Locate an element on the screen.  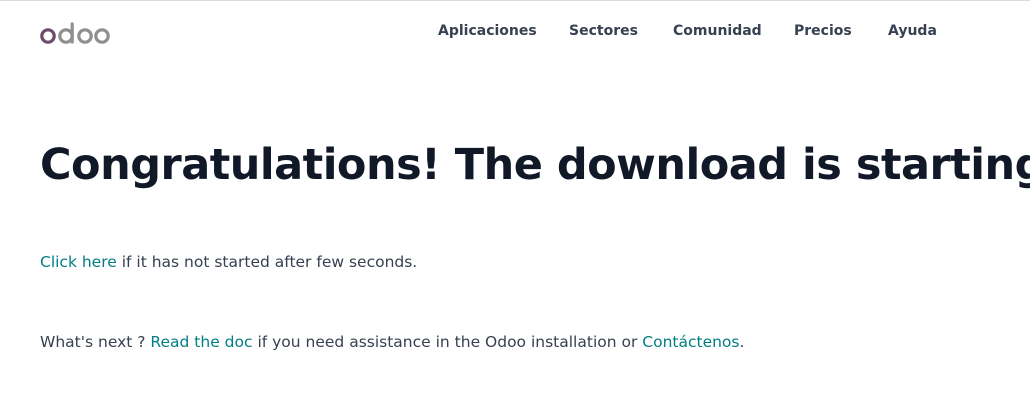
odoo-logo is located at coordinates (76, 33).